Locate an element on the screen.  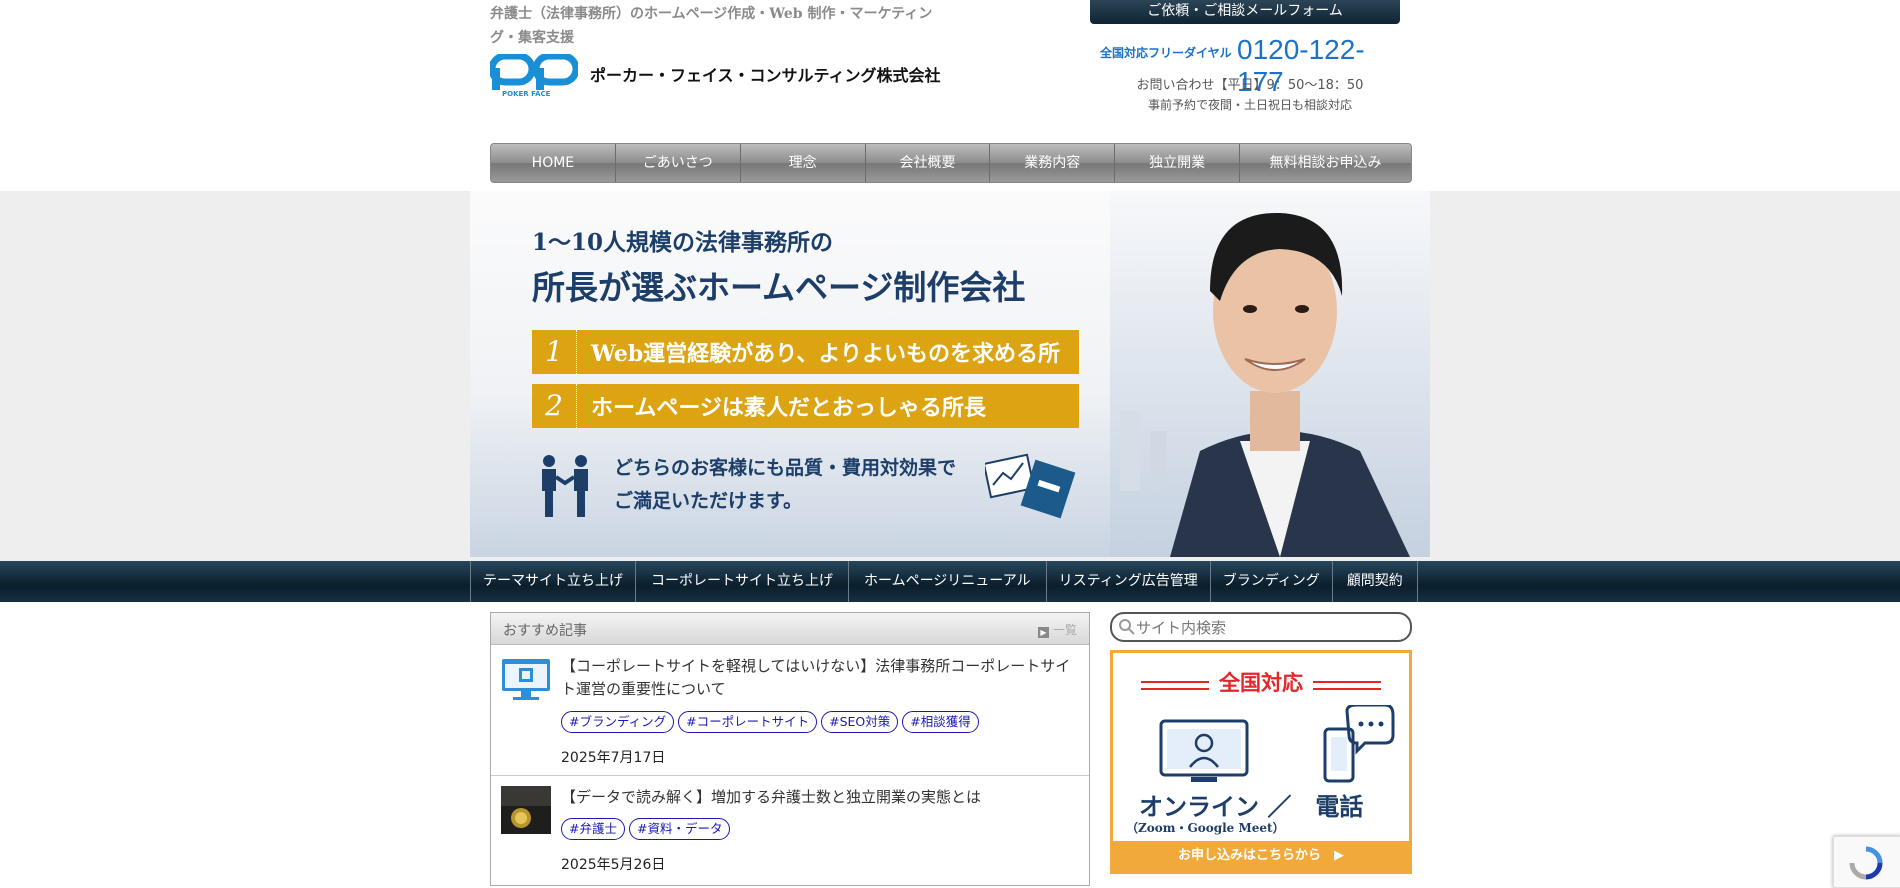
contact-mail-button: ご依頼・ご相談メールフォーム is located at coordinates (1245, 12).